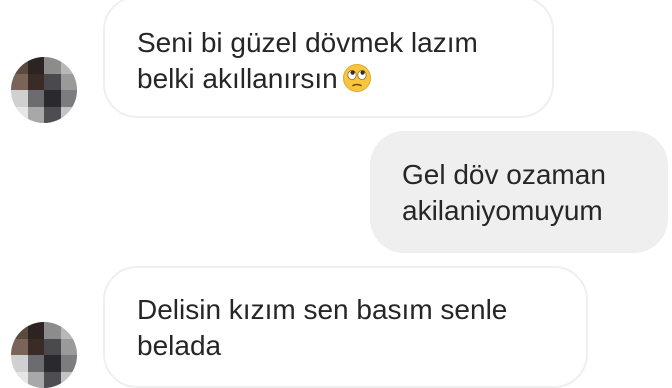  I want to click on message-text-line: Gel döv ozaman, so click(504, 174).